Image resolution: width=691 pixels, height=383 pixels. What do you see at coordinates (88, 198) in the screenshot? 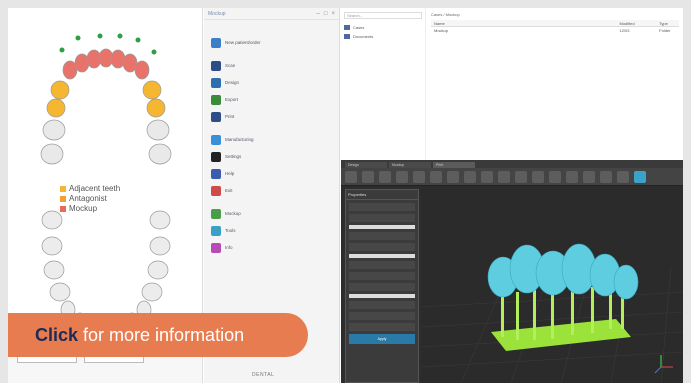
I see `legend-label-antagonist: Antagonist` at bounding box center [88, 198].